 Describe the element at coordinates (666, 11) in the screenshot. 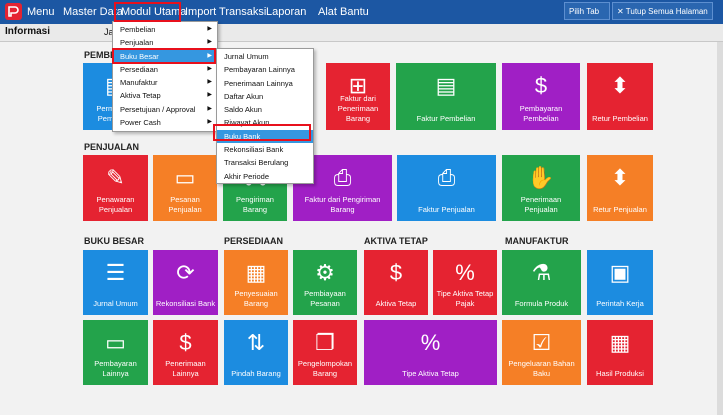

I see `tutup-semua-label: Tutup Semua Halaman` at that location.